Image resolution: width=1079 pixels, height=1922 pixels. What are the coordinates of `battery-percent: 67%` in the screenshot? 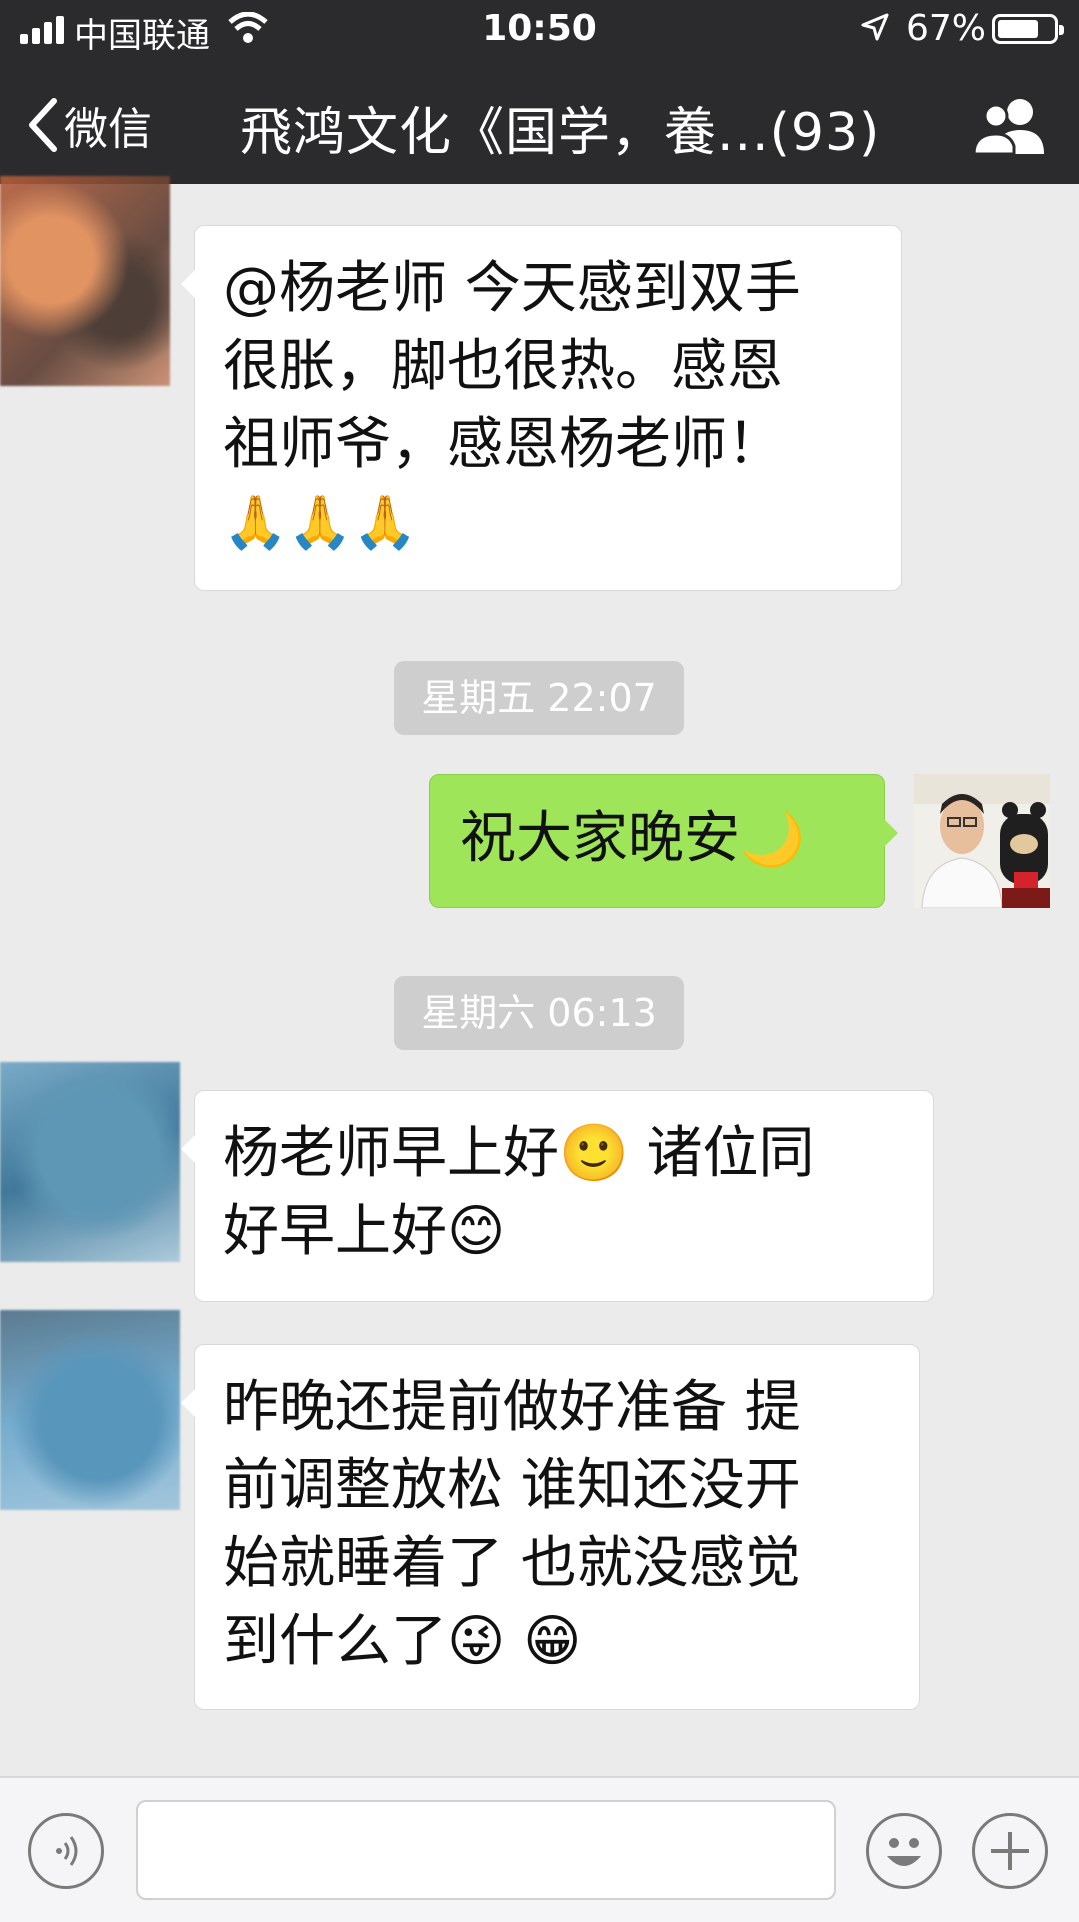 It's located at (946, 28).